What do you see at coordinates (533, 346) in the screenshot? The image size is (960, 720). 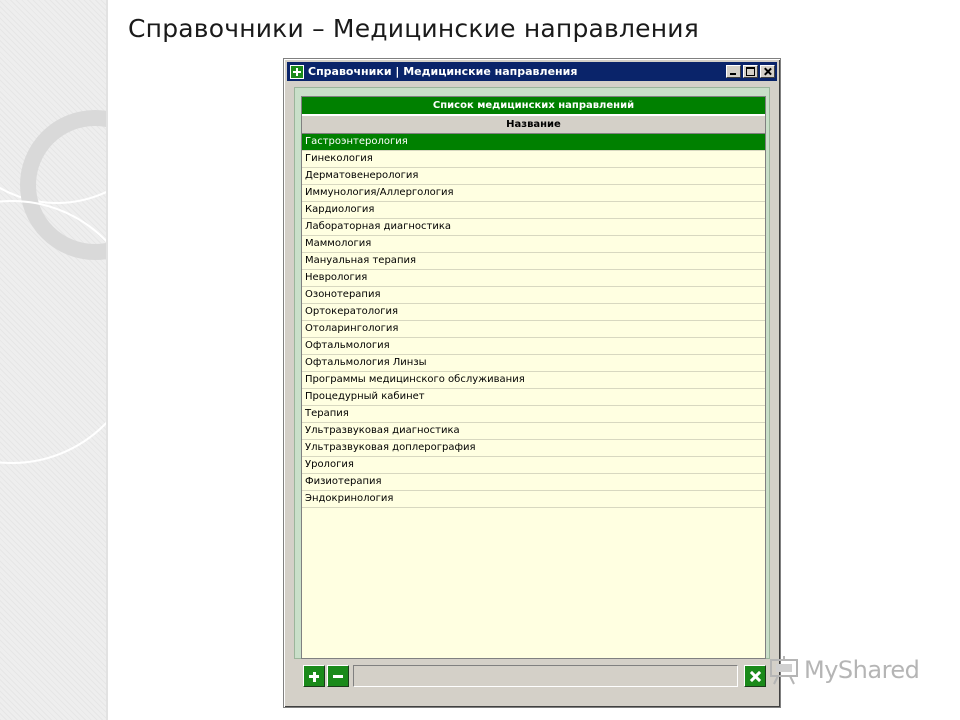 I see `table-row: Офтальмология` at bounding box center [533, 346].